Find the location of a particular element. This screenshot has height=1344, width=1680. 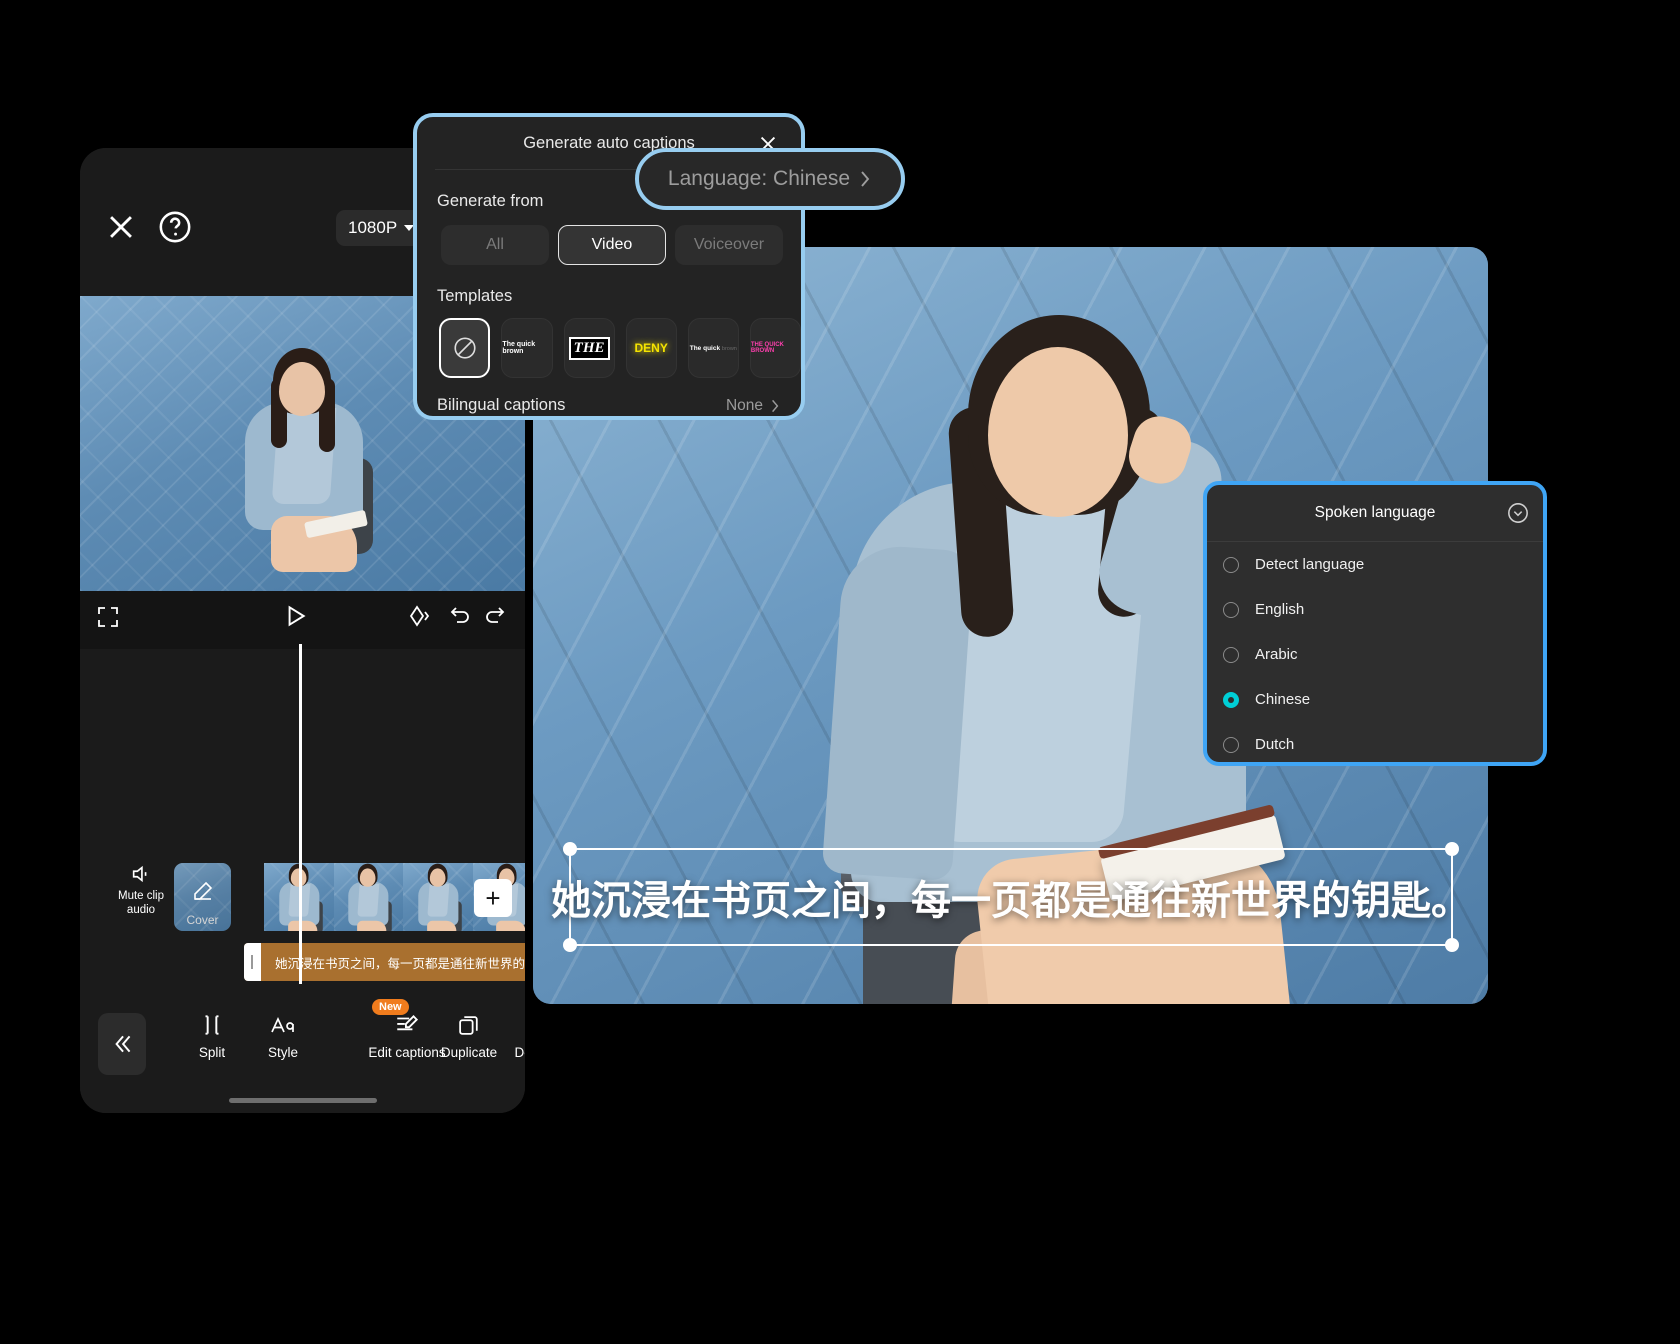

tool-delete: Delete is located at coordinates (508, 1034).